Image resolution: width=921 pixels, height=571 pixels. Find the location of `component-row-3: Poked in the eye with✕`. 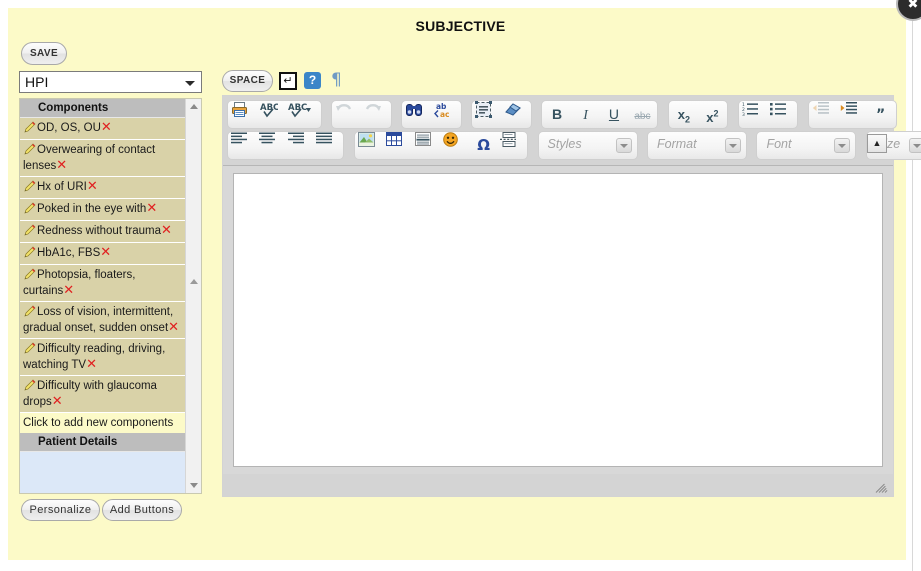

component-row-3: Poked in the eye with✕ is located at coordinates (103, 210).